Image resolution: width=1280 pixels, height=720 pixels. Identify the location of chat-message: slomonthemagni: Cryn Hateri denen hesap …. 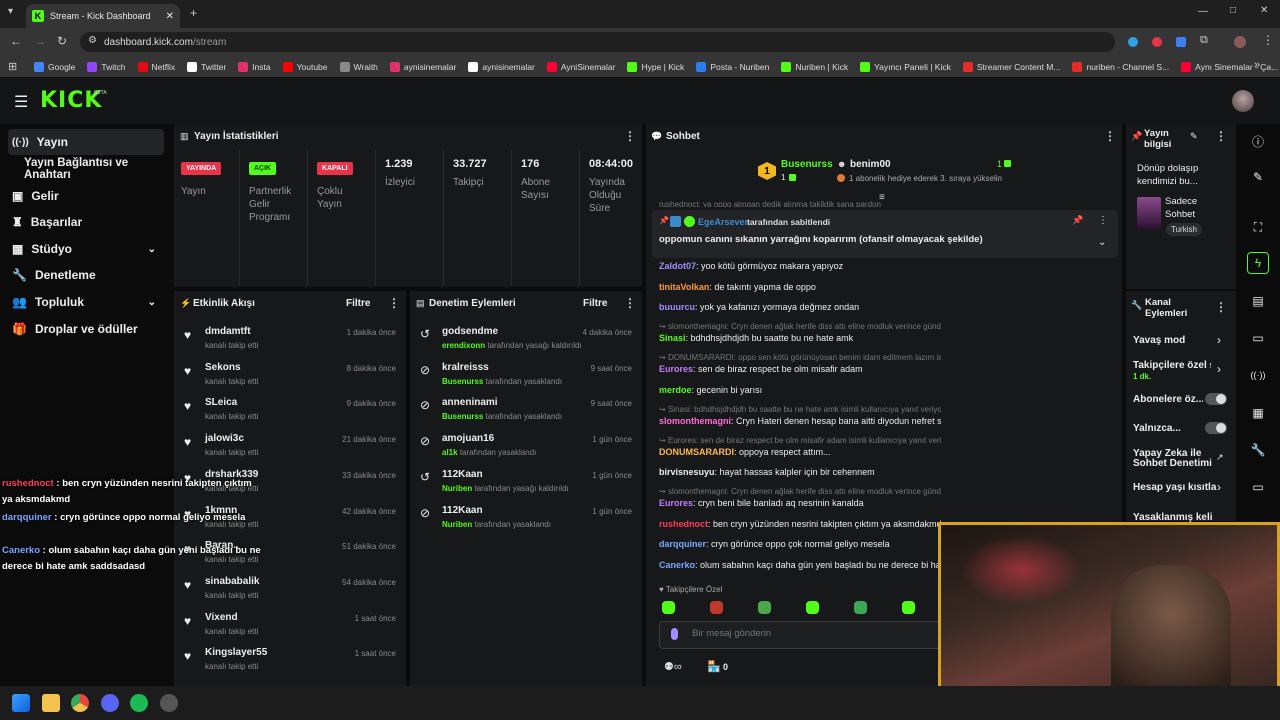
(800, 421).